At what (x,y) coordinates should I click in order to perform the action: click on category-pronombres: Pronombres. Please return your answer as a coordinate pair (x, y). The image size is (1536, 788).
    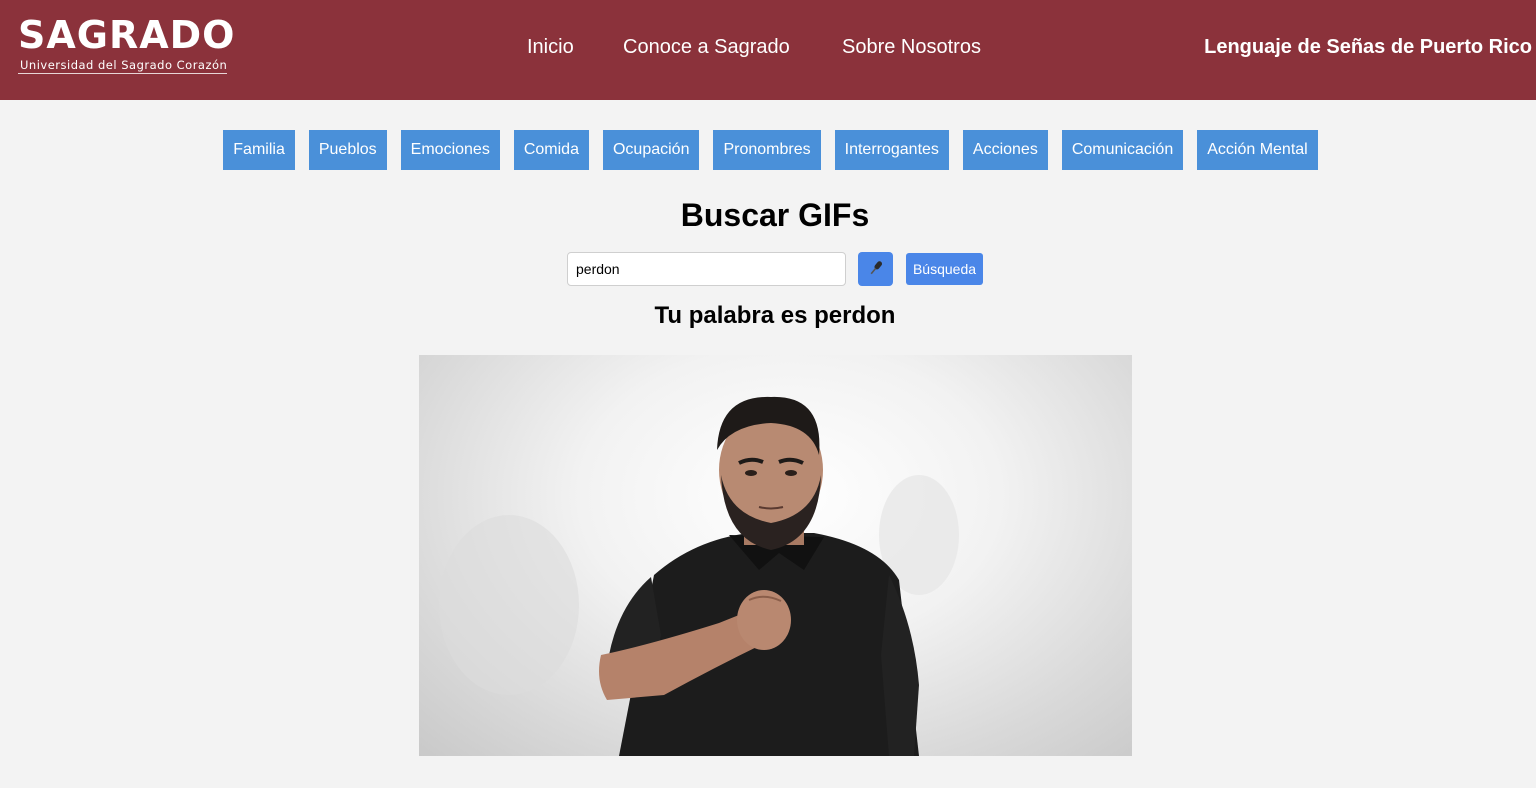
    Looking at the image, I should click on (767, 150).